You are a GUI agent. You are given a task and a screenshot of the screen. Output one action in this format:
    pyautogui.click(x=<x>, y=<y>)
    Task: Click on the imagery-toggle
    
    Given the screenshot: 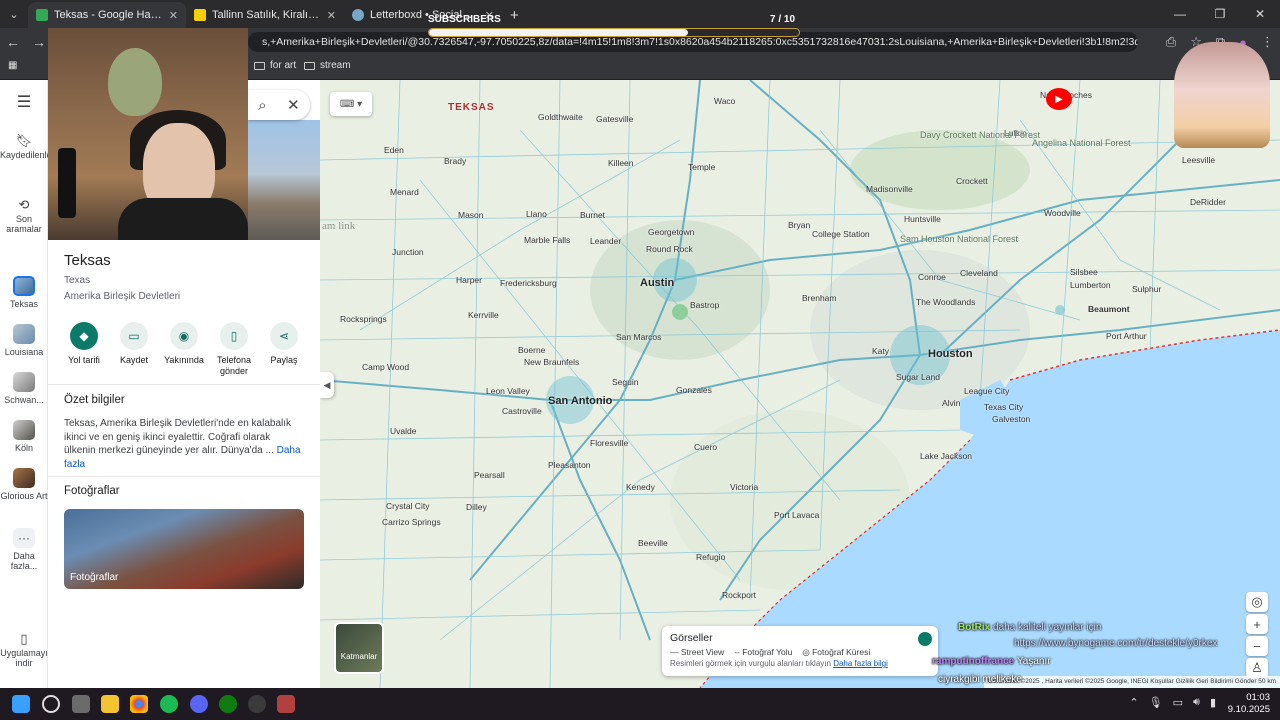 What is the action you would take?
    pyautogui.click(x=925, y=639)
    